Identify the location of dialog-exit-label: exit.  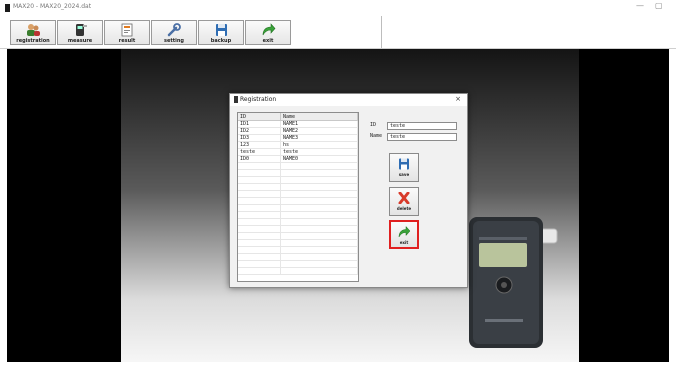
(404, 242).